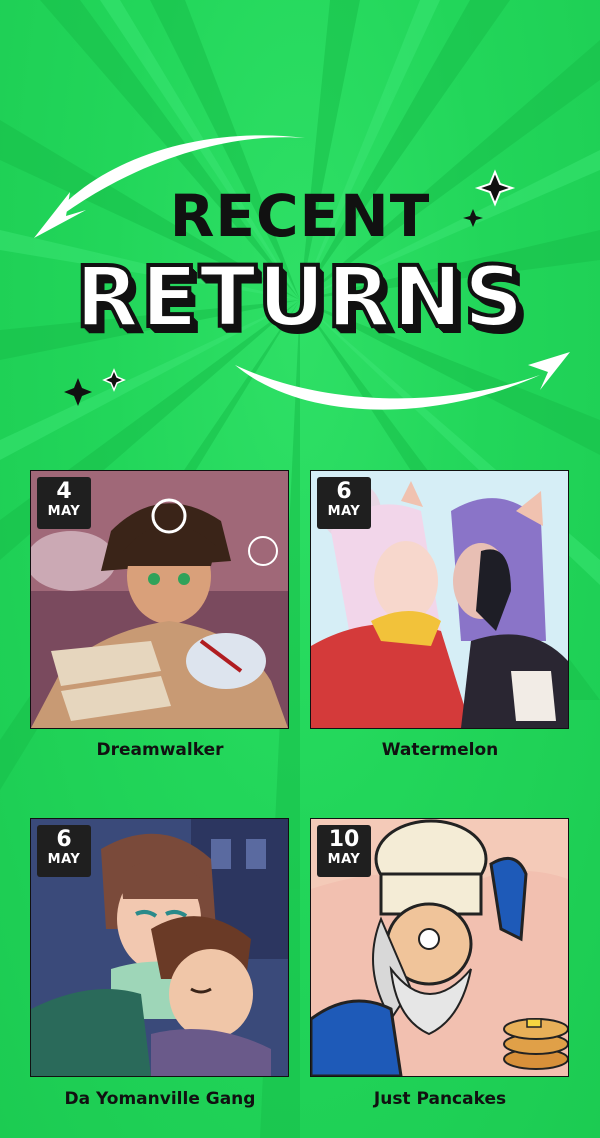 This screenshot has width=600, height=1138. Describe the element at coordinates (439, 947) in the screenshot. I see `comic-card-just-pancakes: 10 MAY` at that location.